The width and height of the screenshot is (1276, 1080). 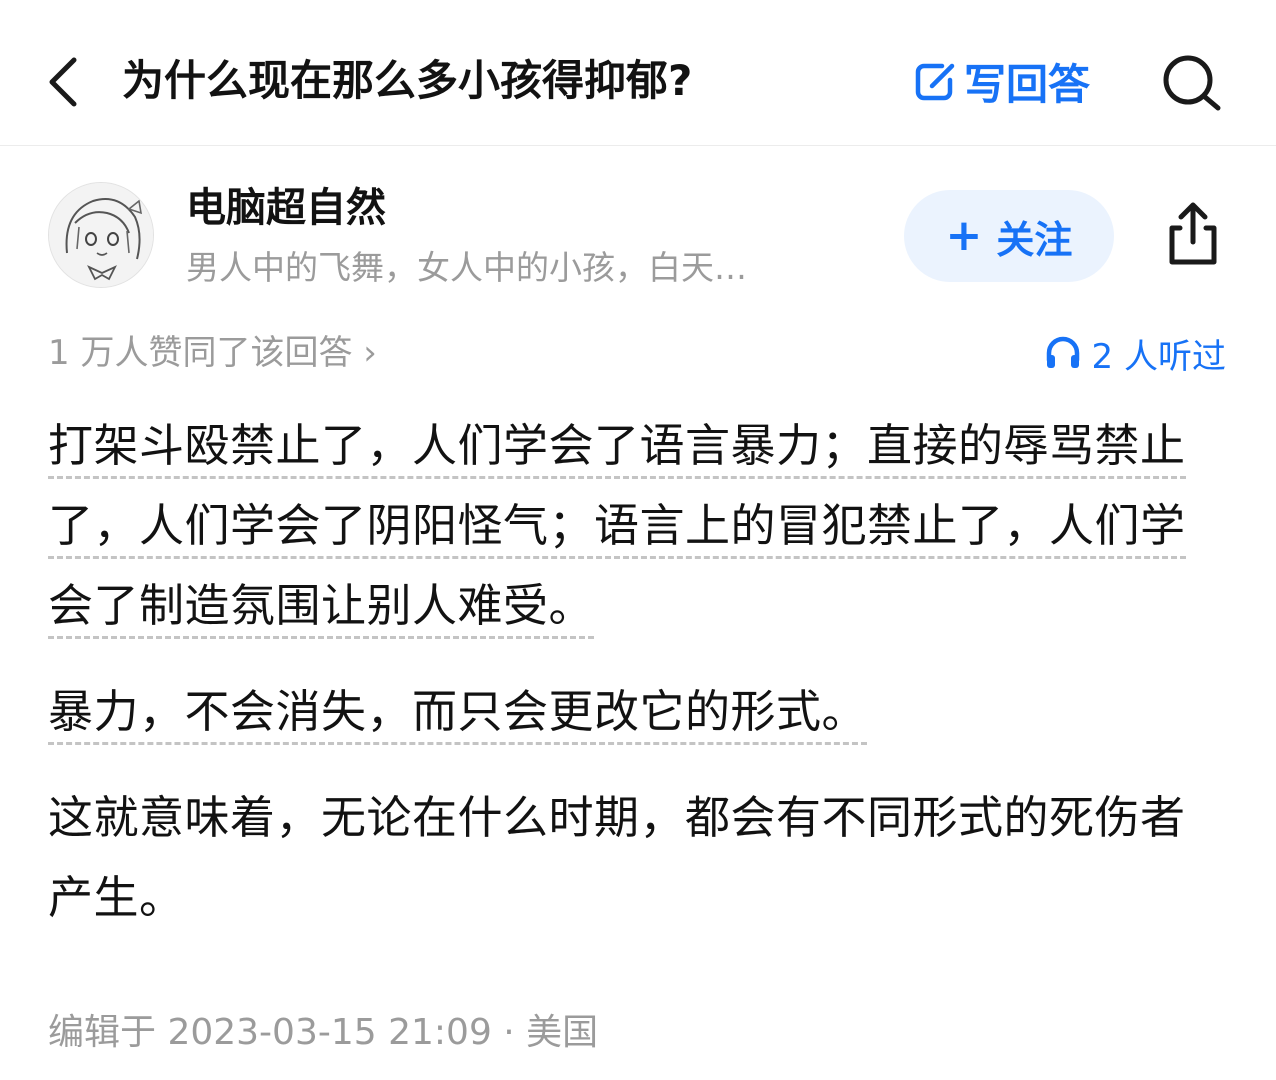 I want to click on answer-paragraph: 暴力，不会消失，而只会更改它的形式。, so click(x=618, y=712).